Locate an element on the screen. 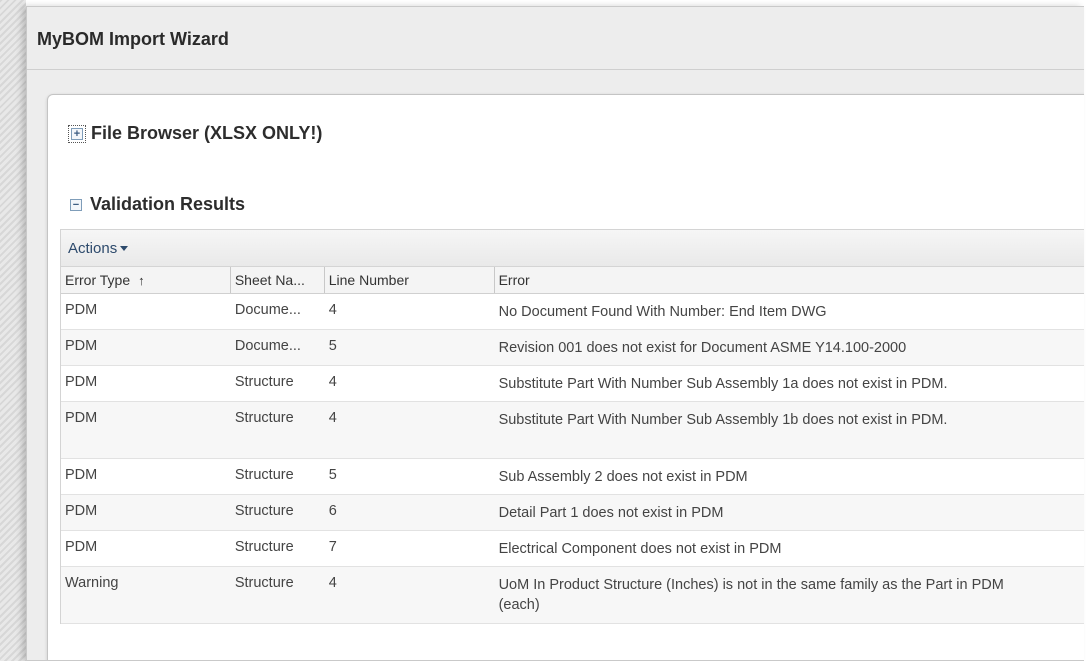  column-header-line-number: Line Number is located at coordinates (410, 280).